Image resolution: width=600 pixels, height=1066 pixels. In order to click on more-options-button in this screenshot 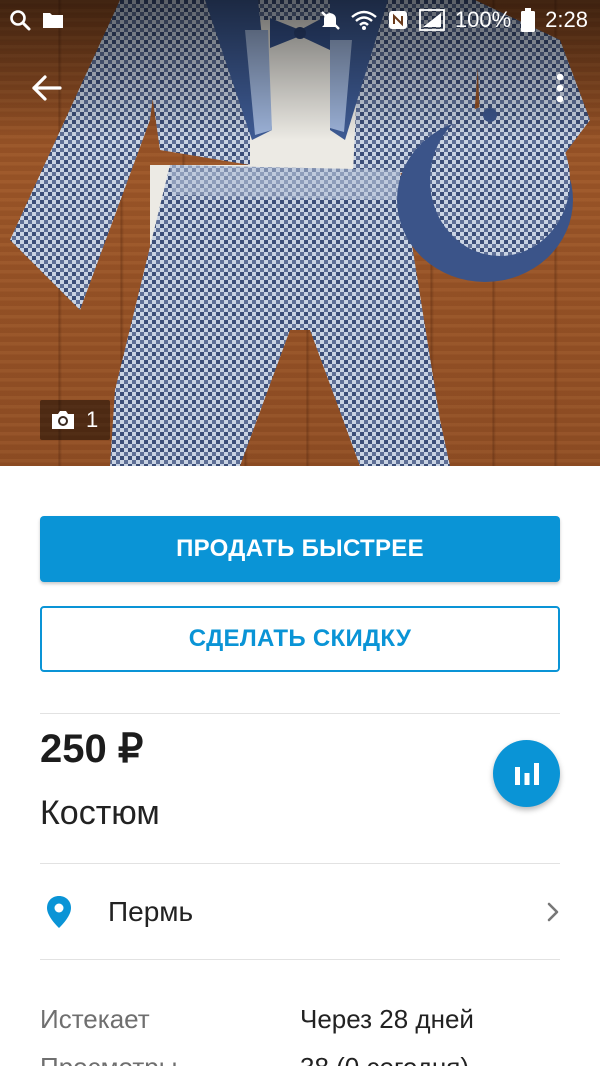, I will do `click(560, 88)`.